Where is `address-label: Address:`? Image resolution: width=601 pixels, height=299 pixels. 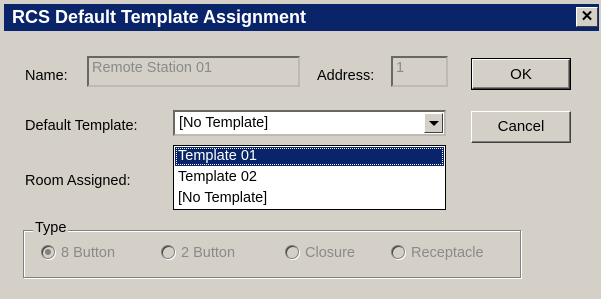
address-label: Address: is located at coordinates (346, 76).